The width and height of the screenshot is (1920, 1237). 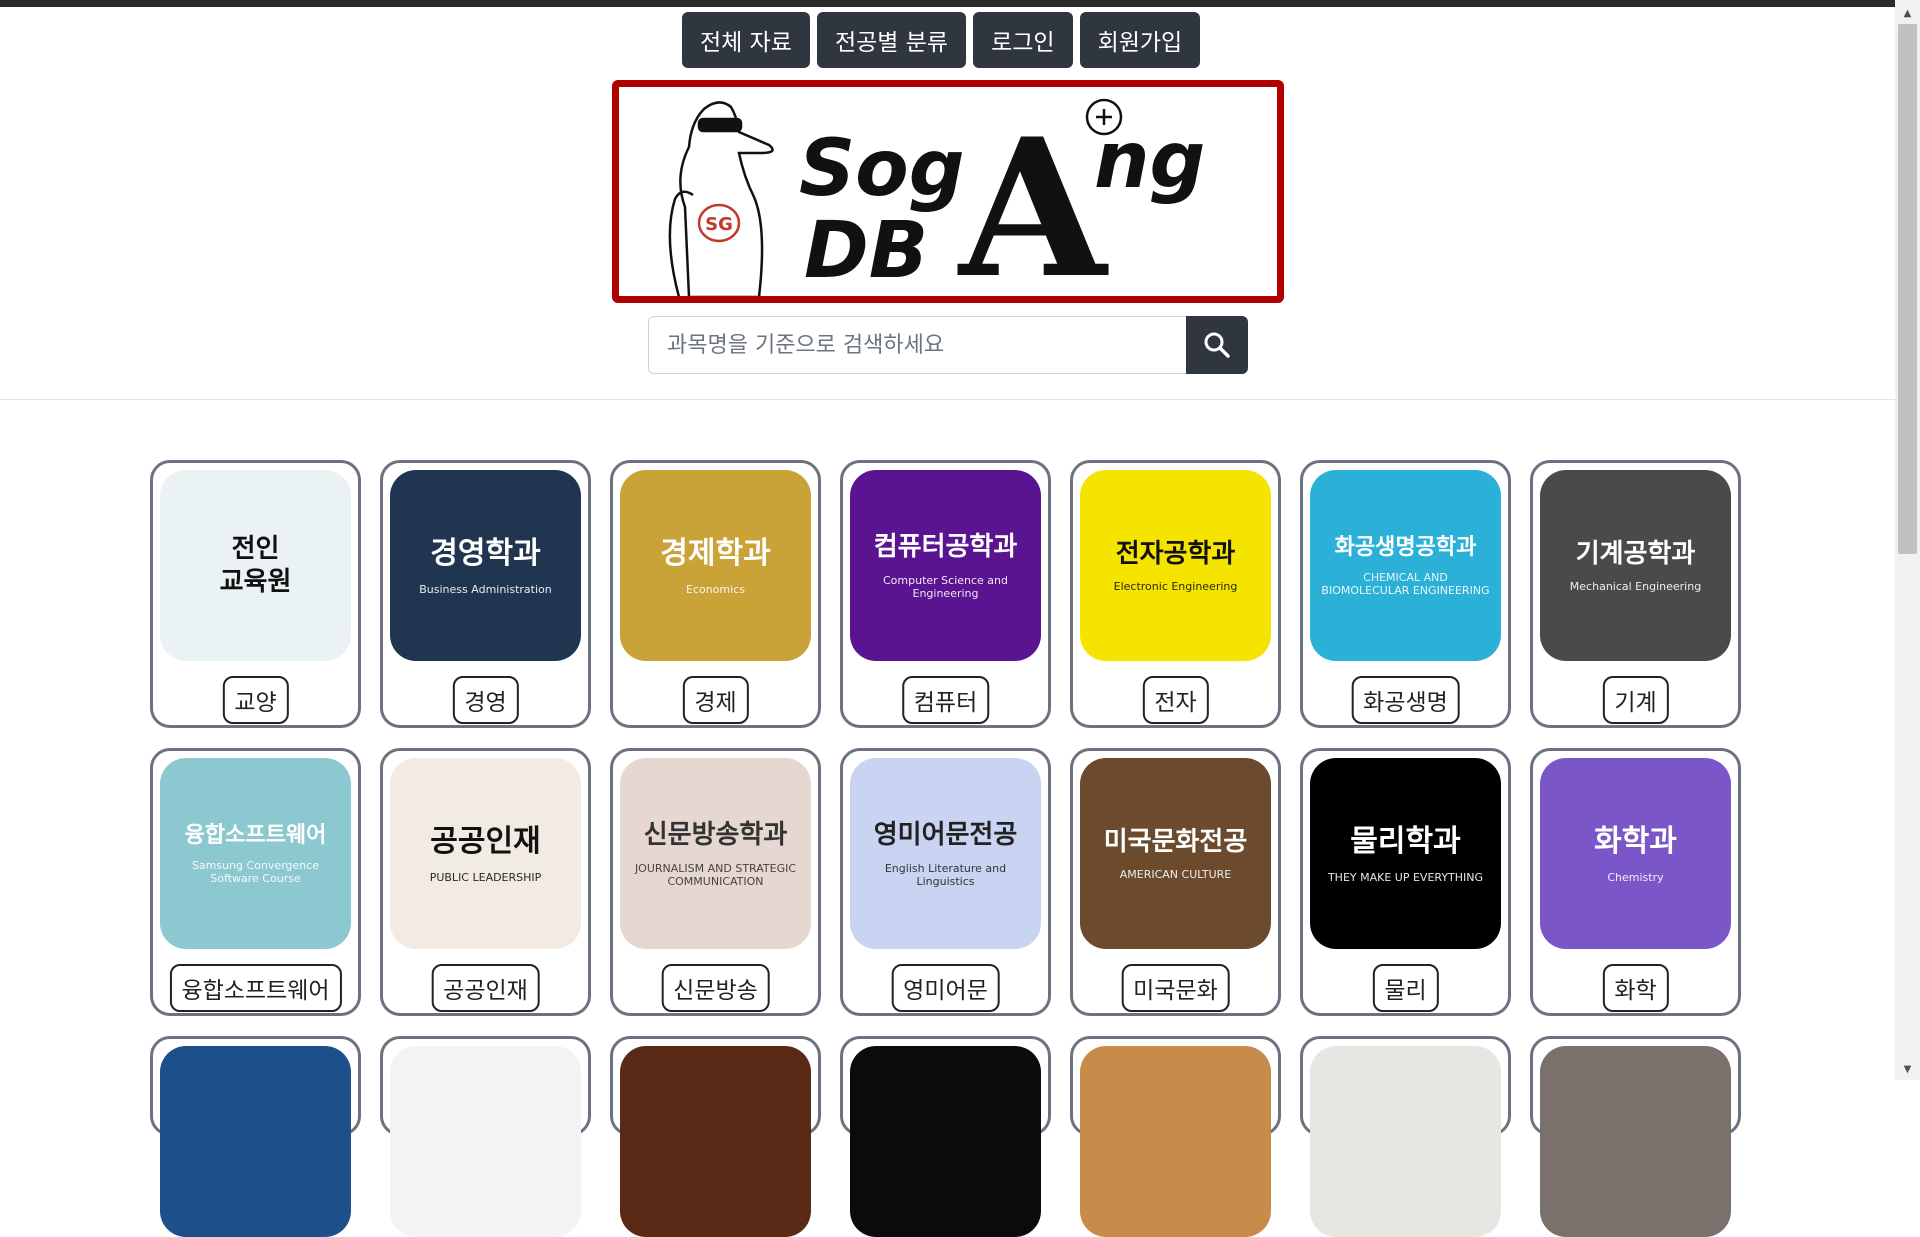 I want to click on scroll-down-icon: ▼, so click(x=1907, y=1069).